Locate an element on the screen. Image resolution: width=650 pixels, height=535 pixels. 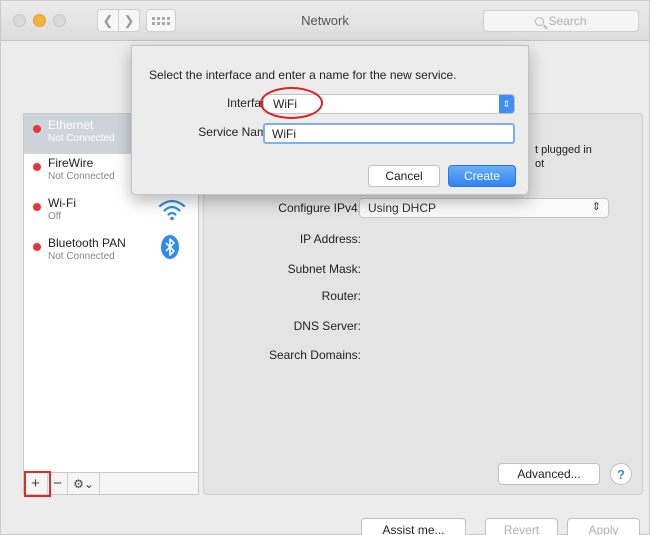
minus-icon: − is located at coordinates (57, 483).